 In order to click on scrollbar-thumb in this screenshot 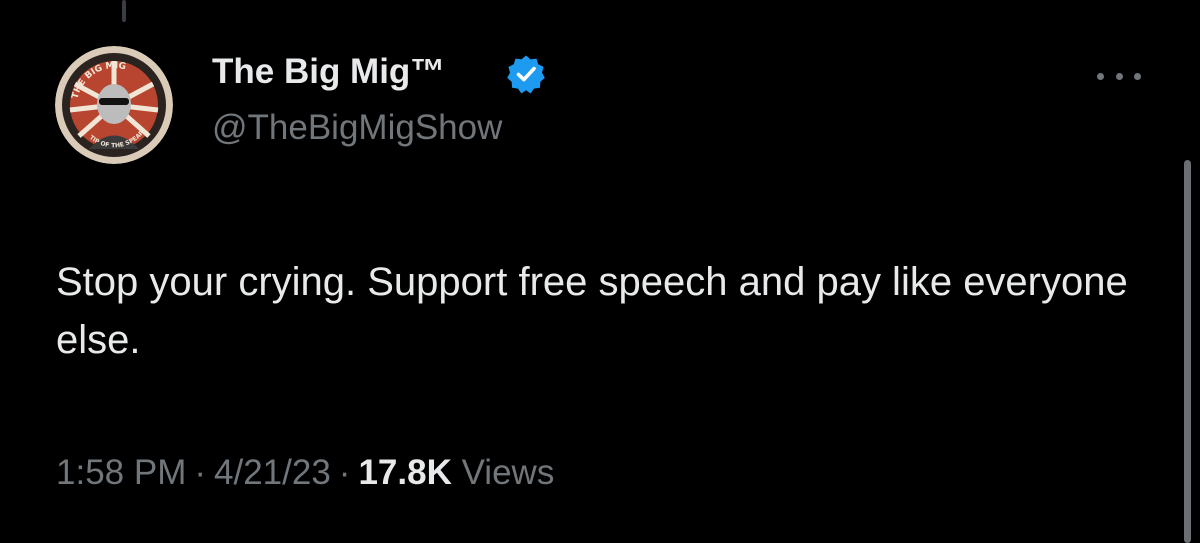, I will do `click(1187, 351)`.